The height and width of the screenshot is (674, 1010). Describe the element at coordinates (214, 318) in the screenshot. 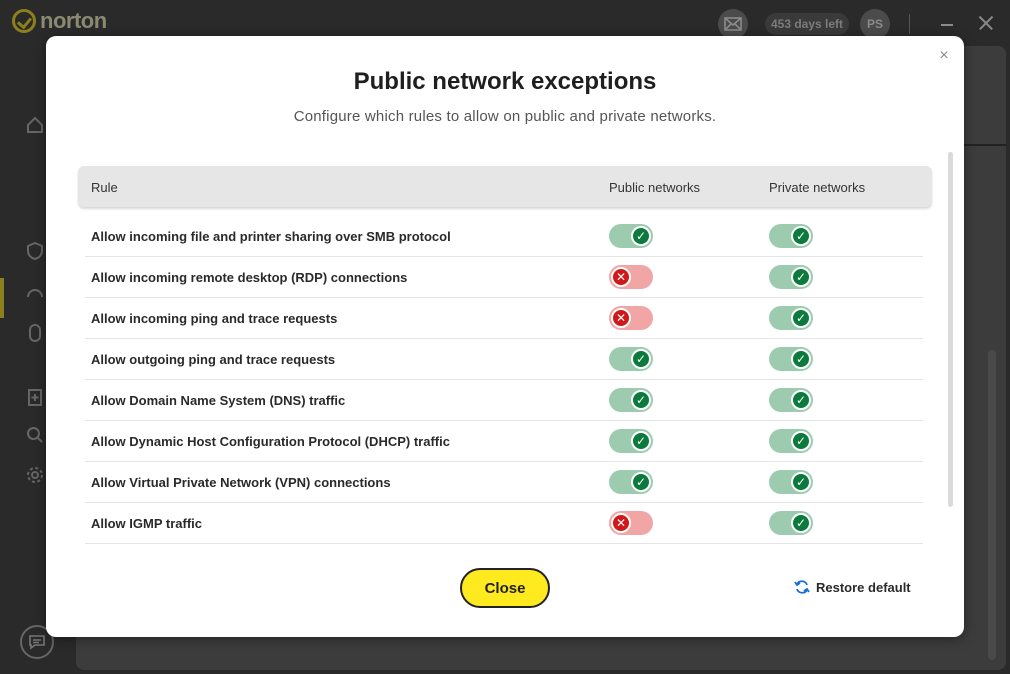

I see `rule-label: Allow incoming ping and trace requests` at that location.